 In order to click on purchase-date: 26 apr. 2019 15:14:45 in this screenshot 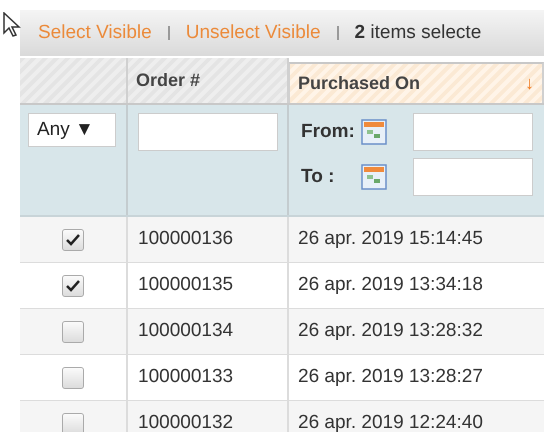, I will do `click(390, 239)`.